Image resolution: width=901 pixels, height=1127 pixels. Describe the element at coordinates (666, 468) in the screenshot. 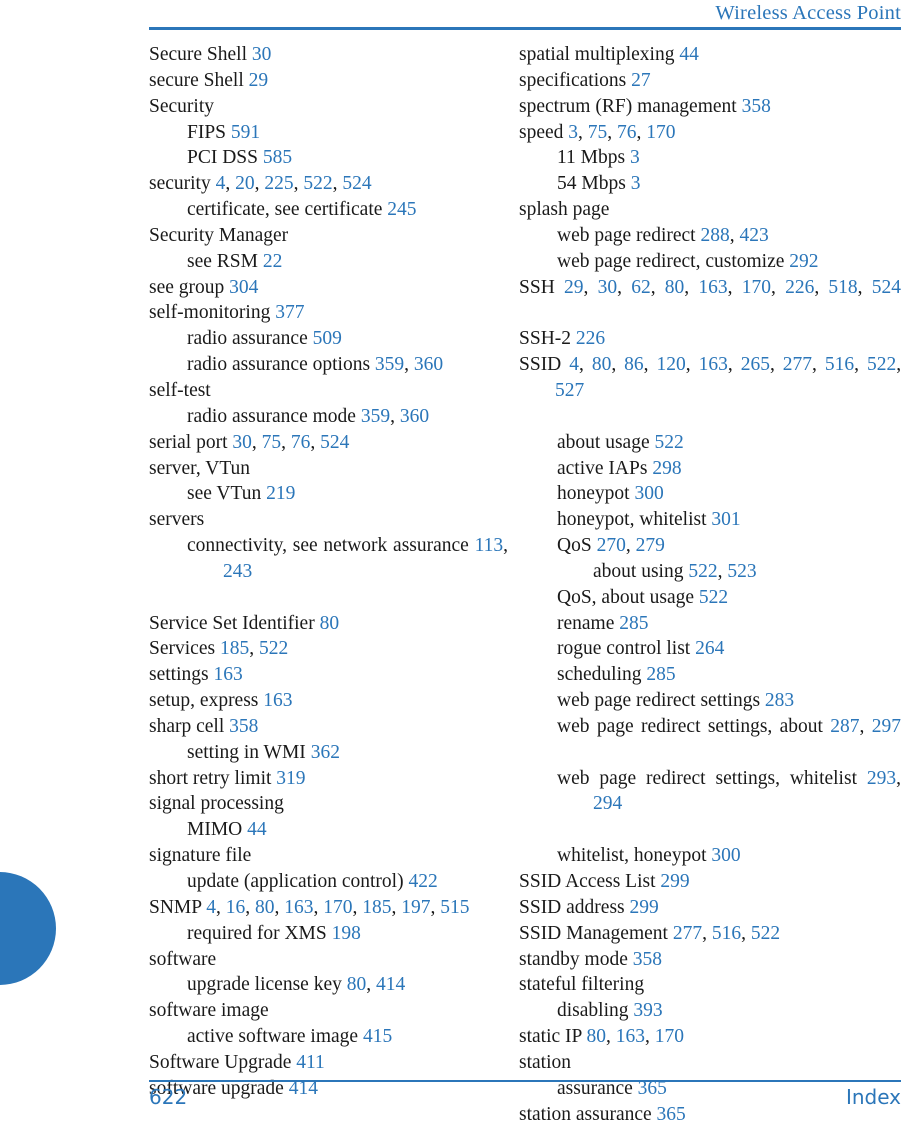

I see `page-reference: 298` at that location.